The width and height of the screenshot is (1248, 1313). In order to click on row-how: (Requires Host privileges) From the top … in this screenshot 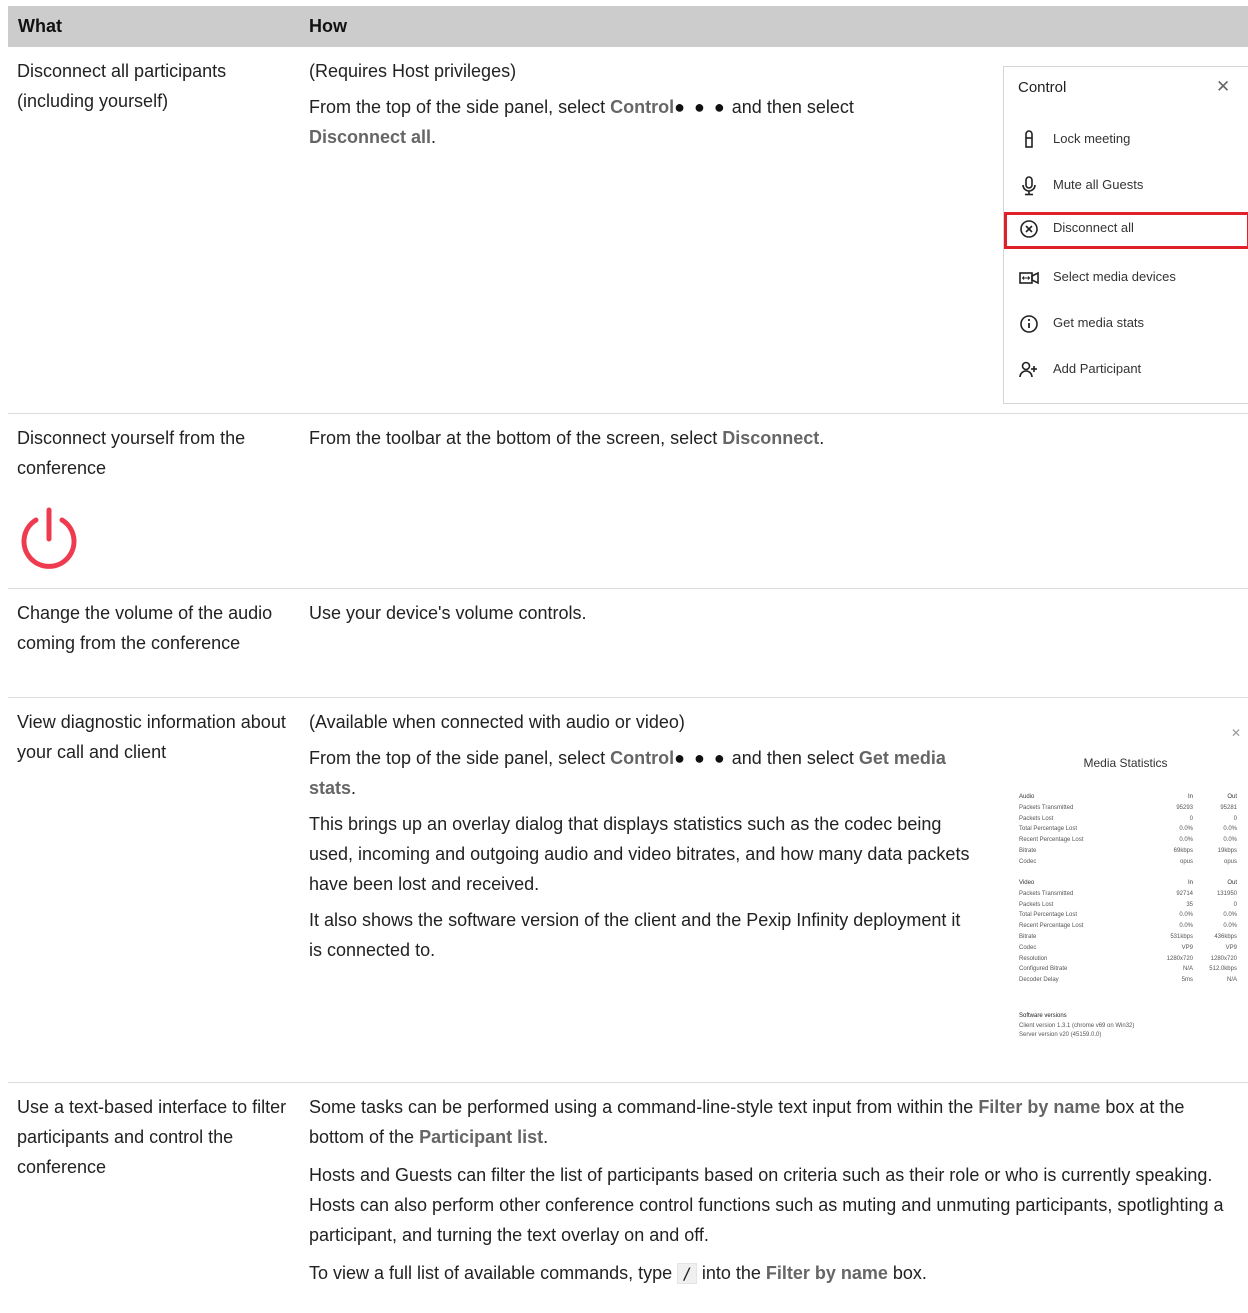, I will do `click(609, 107)`.